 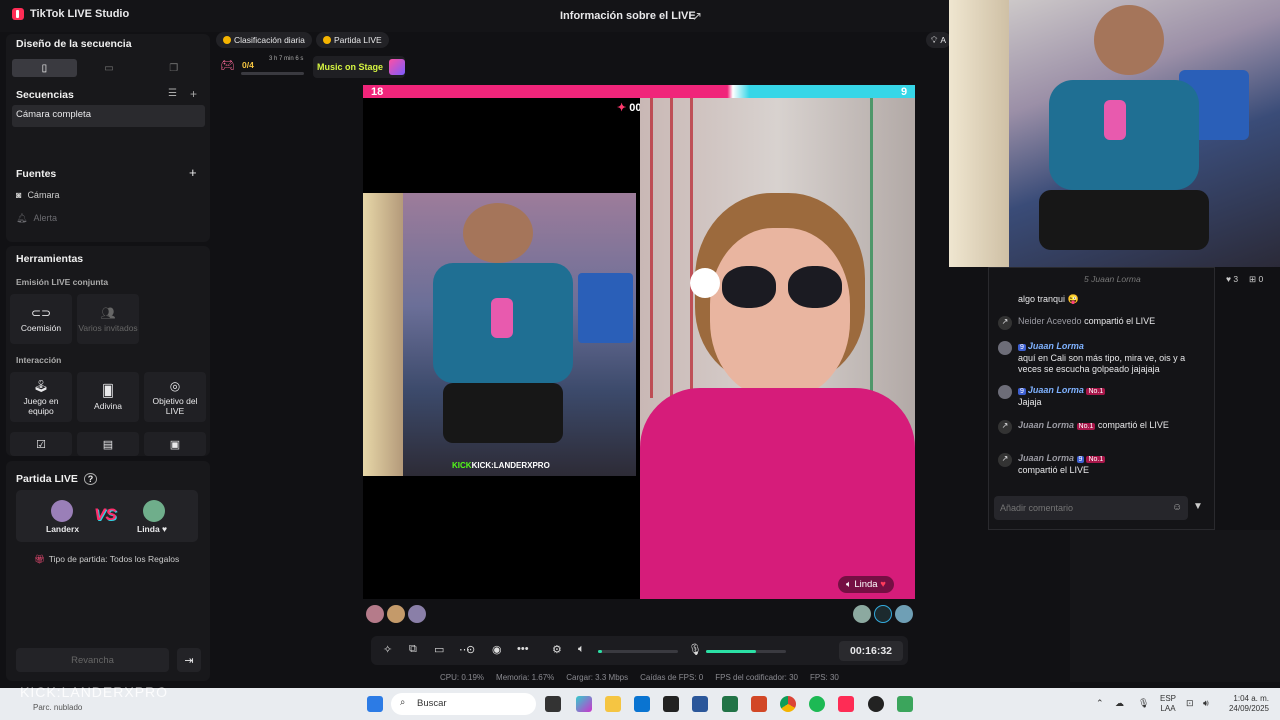 What do you see at coordinates (1190, 703) in the screenshot?
I see `network-icon: ⊡` at bounding box center [1190, 703].